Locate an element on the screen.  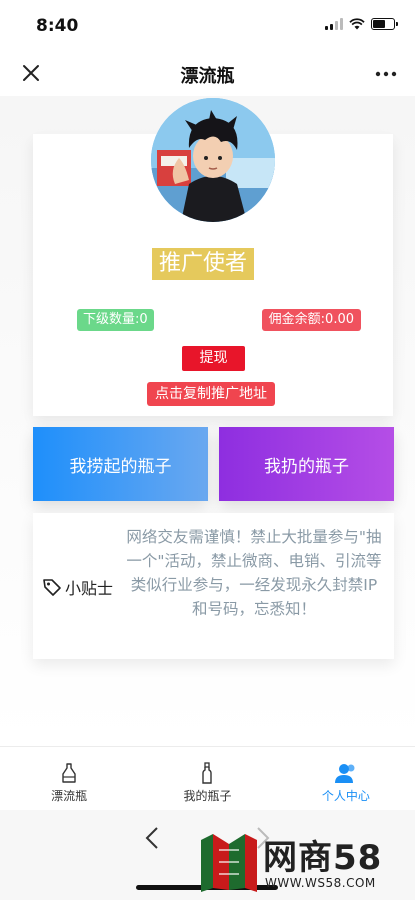
promoter-badge: 推广使者 is located at coordinates (203, 264).